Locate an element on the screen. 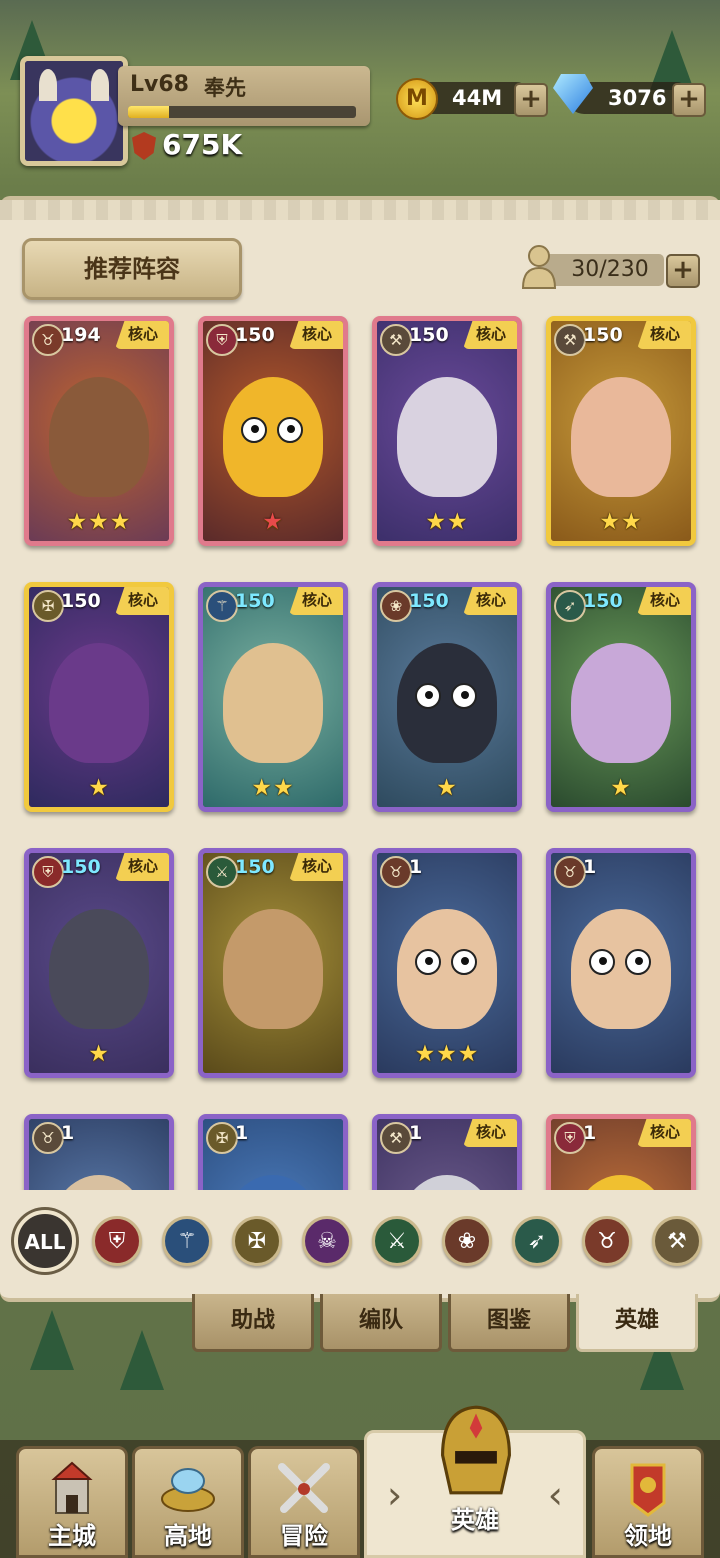 The width and height of the screenshot is (720, 1558). power-value: 675K is located at coordinates (202, 144).